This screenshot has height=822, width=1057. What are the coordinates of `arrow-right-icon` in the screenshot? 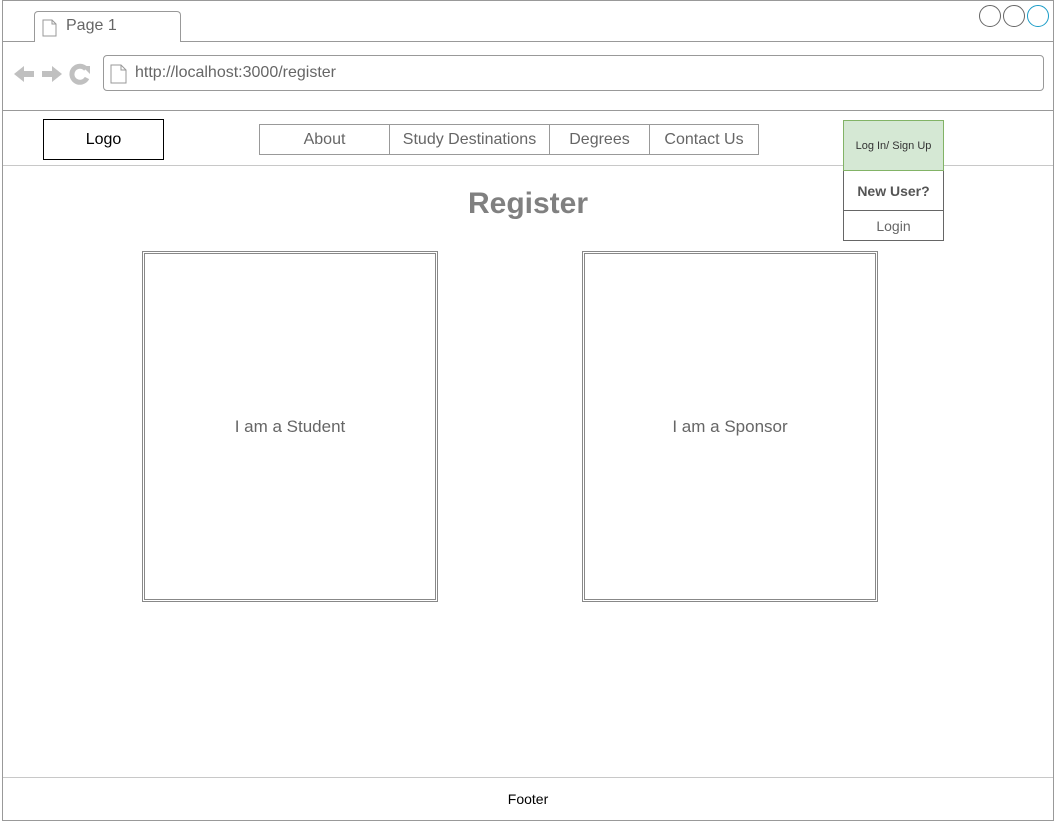 It's located at (52, 74).